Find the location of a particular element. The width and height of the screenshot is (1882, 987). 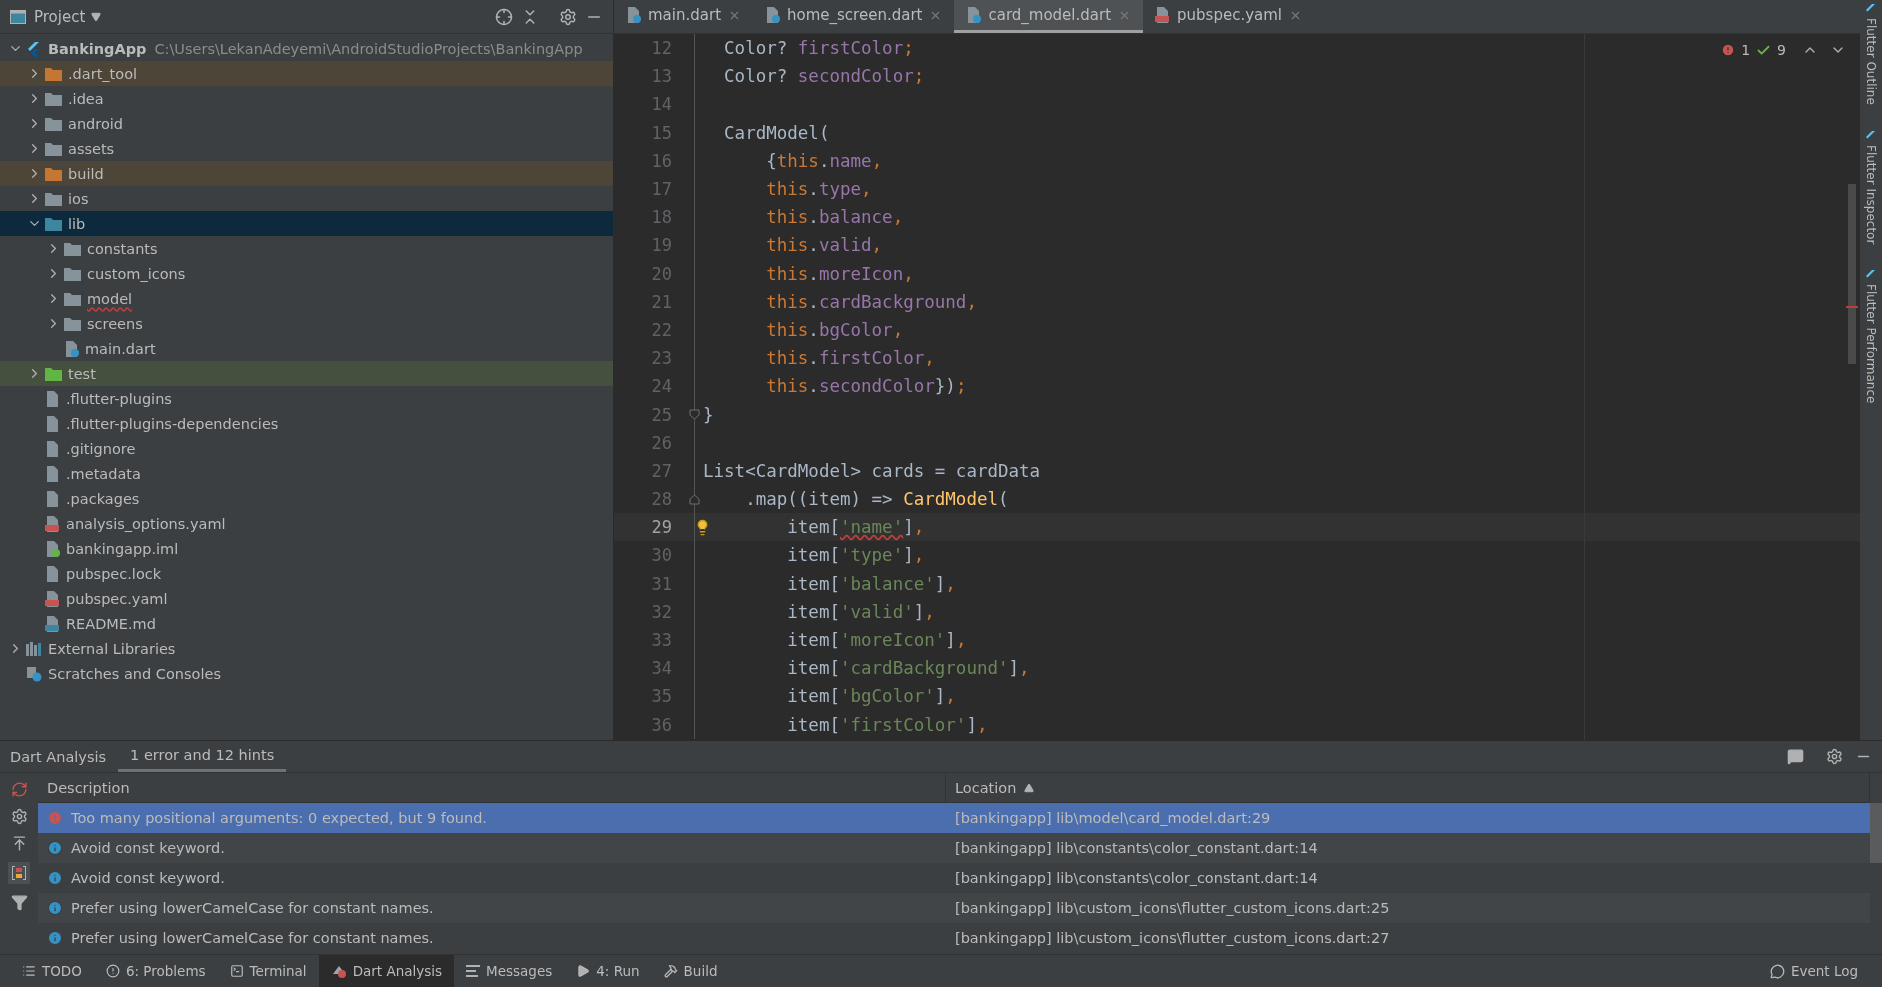

tree-row: .flutter-plugins is located at coordinates (306, 398).